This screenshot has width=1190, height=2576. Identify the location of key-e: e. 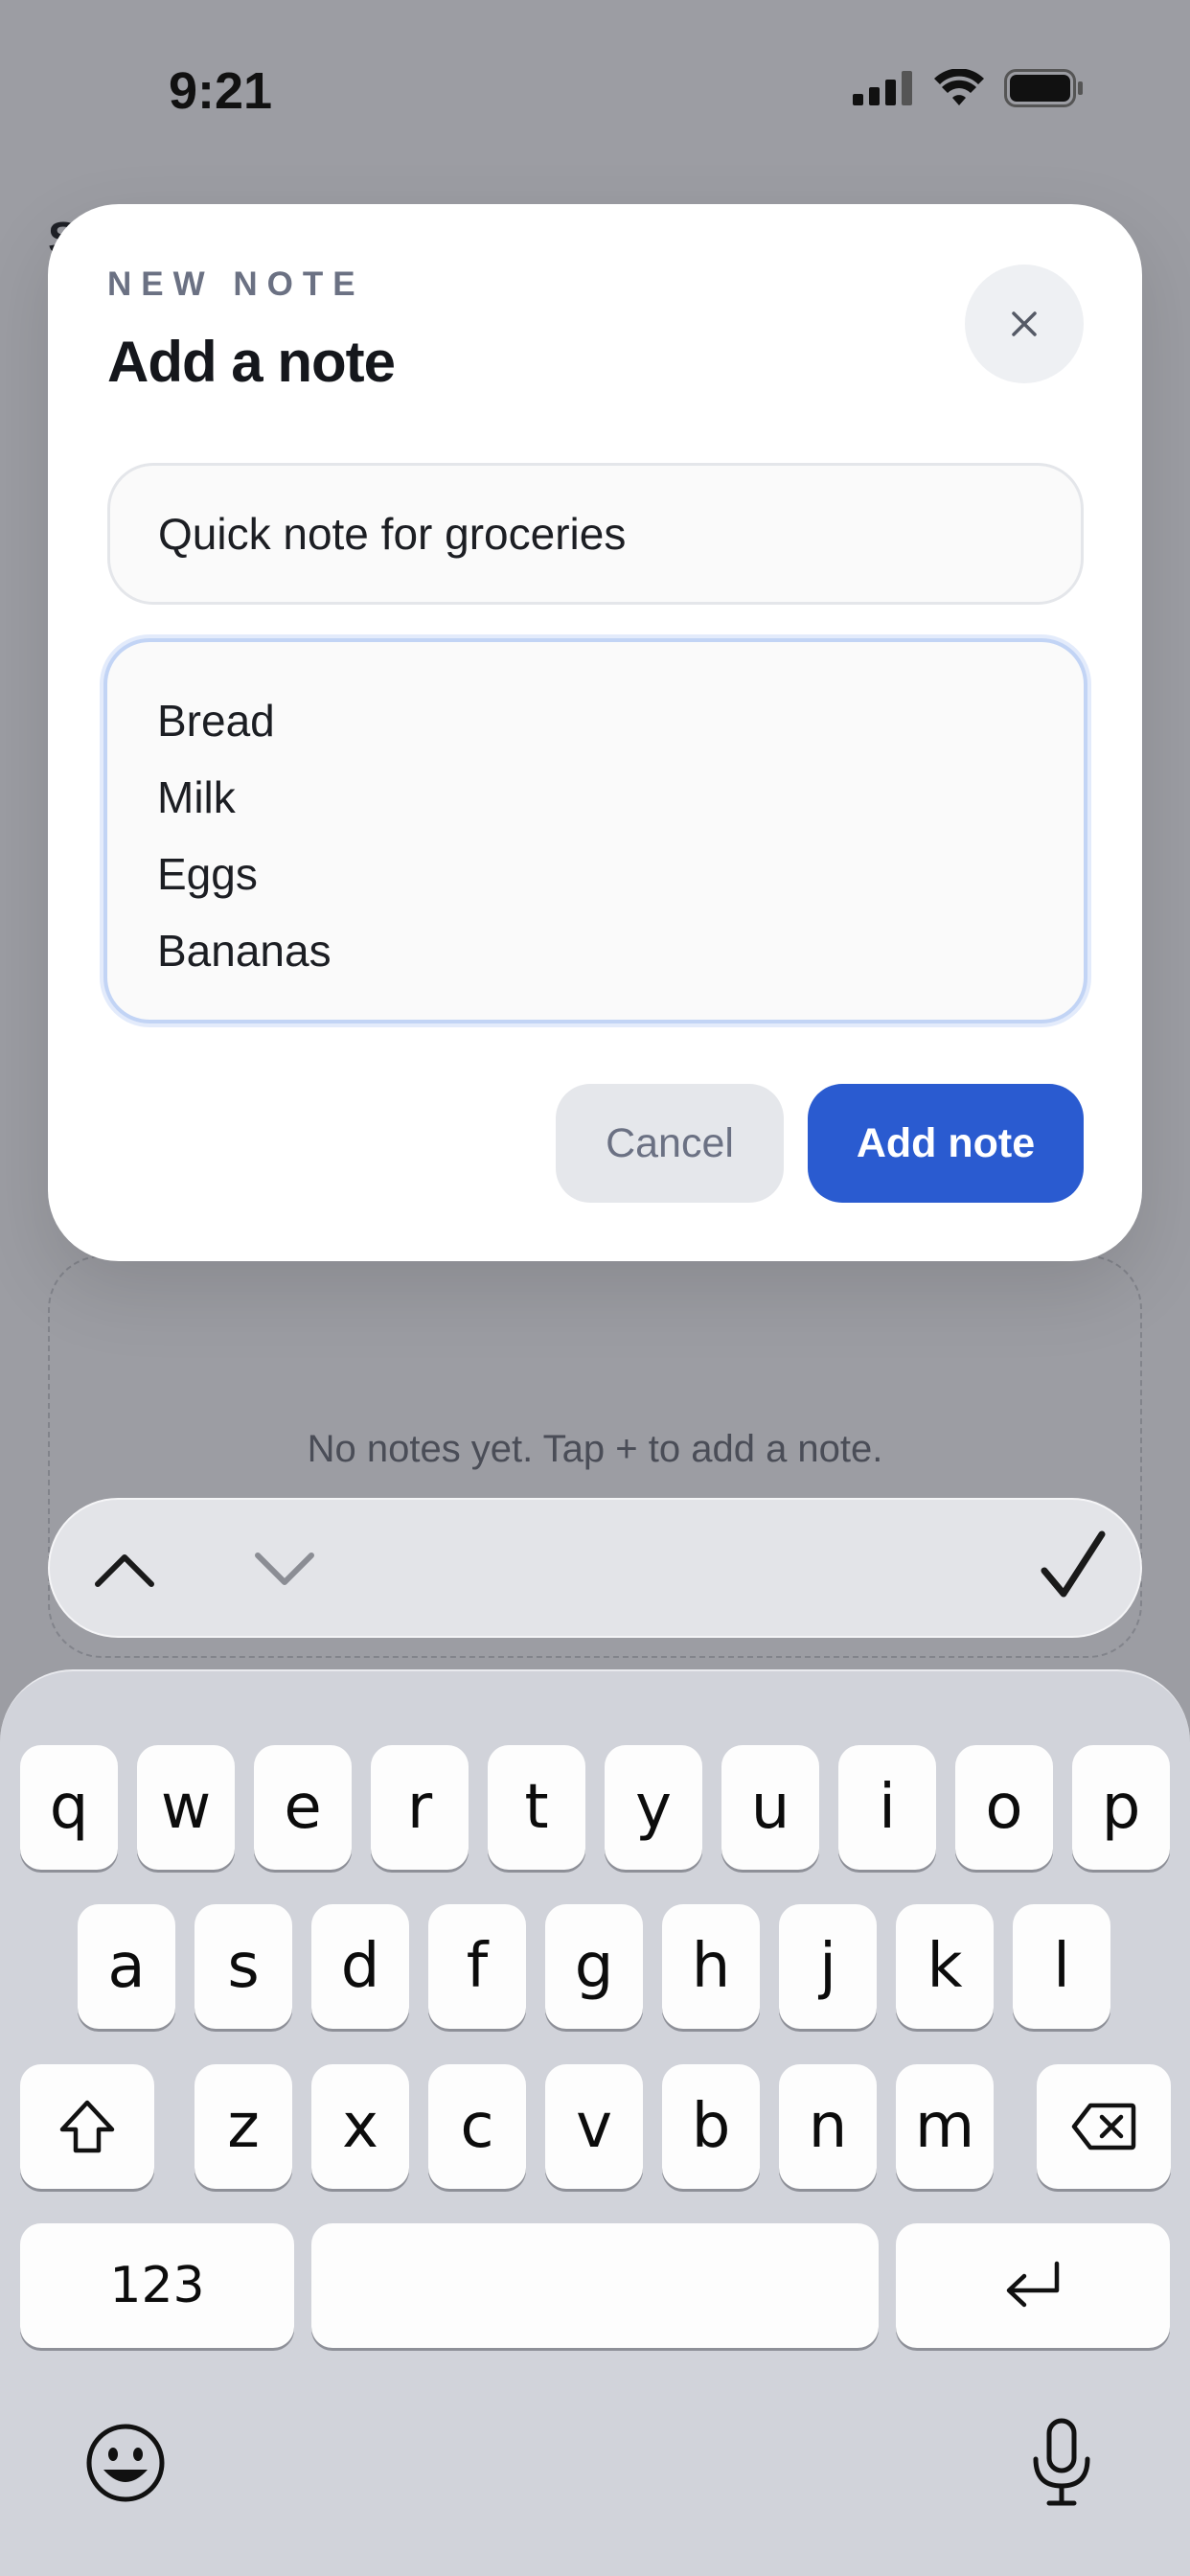
(303, 1807).